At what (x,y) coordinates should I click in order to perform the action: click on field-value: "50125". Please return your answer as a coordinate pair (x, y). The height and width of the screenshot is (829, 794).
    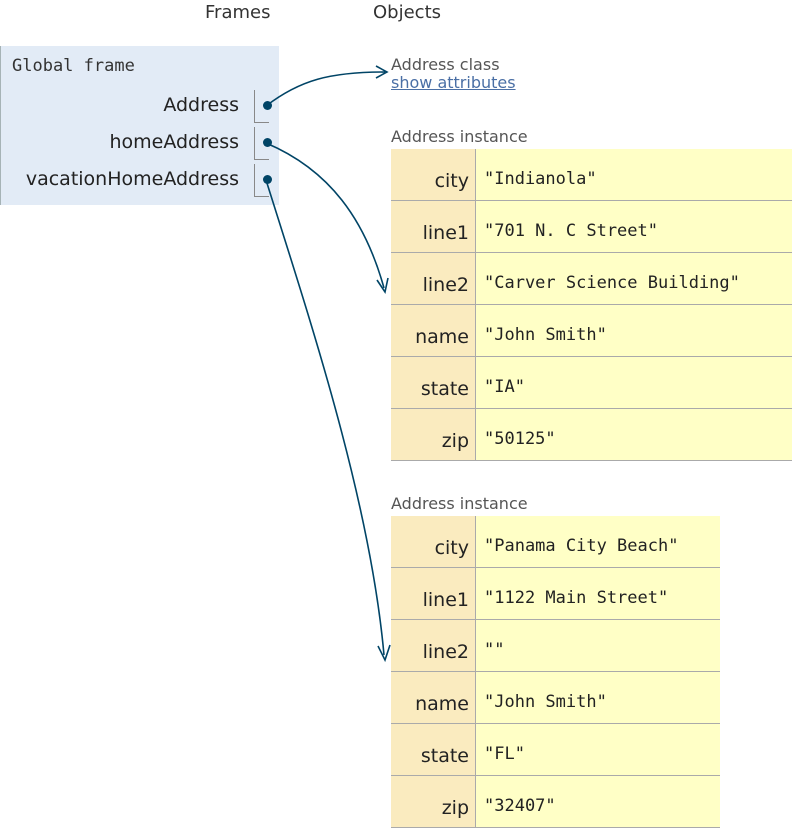
    Looking at the image, I should click on (633, 434).